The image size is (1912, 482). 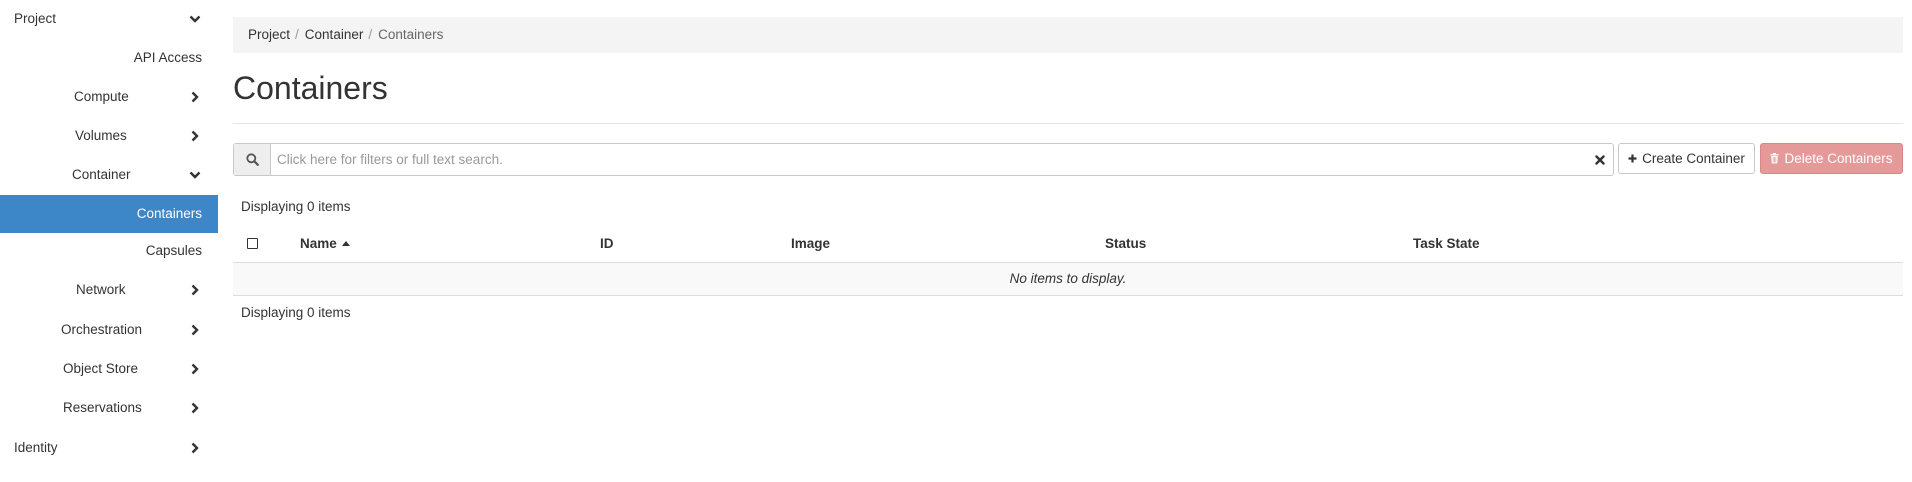 I want to click on breadcrumb: Project / Container / Containers, so click(x=1068, y=35).